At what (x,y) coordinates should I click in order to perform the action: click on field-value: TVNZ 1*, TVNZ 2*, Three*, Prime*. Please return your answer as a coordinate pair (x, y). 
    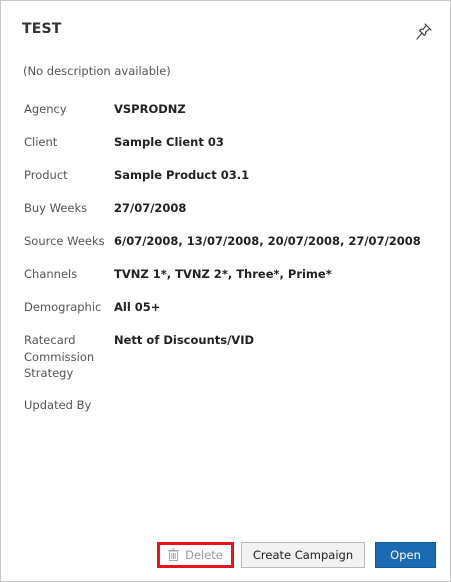
    Looking at the image, I should click on (223, 274).